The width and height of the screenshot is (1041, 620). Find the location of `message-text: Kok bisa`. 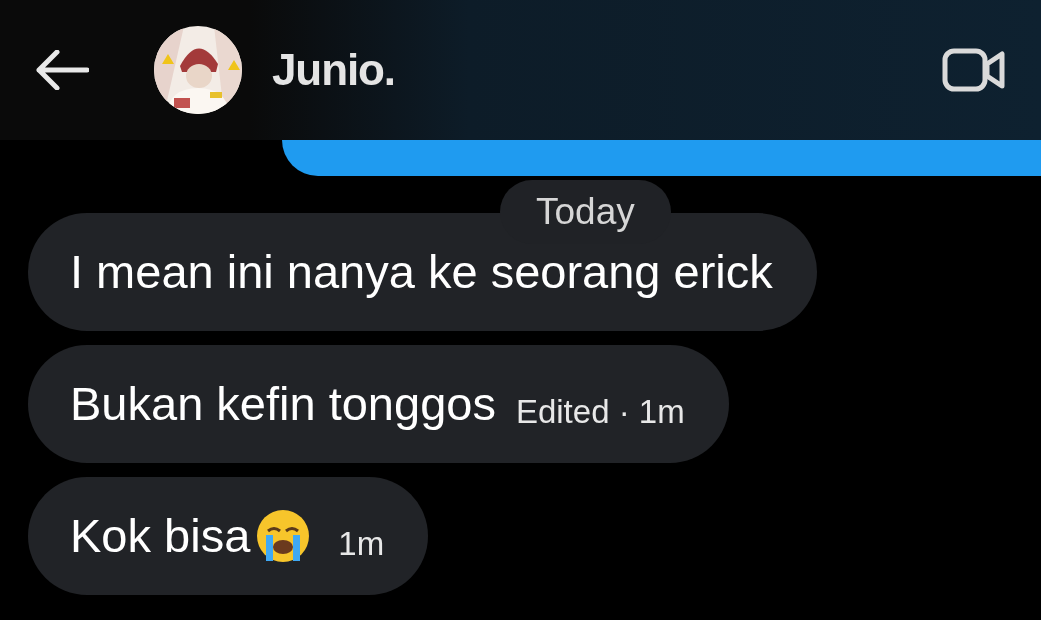

message-text: Kok bisa is located at coordinates (160, 535).